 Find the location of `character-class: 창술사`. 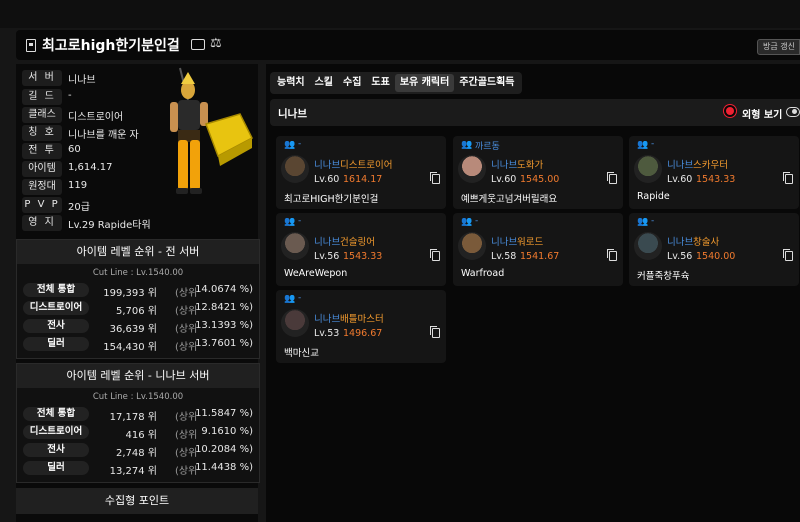

character-class: 창술사 is located at coordinates (706, 242).